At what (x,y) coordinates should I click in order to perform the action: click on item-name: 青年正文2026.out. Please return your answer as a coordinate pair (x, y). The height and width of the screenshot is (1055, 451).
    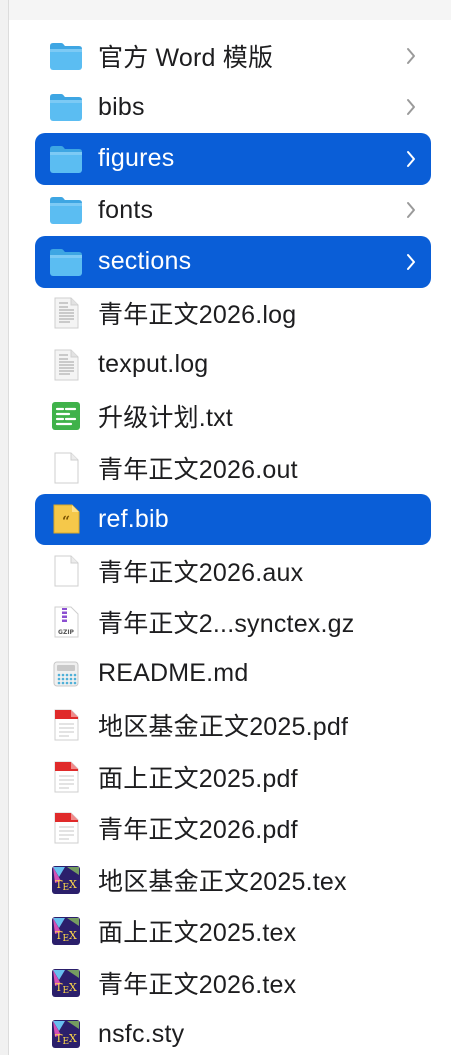
    Looking at the image, I should click on (198, 469).